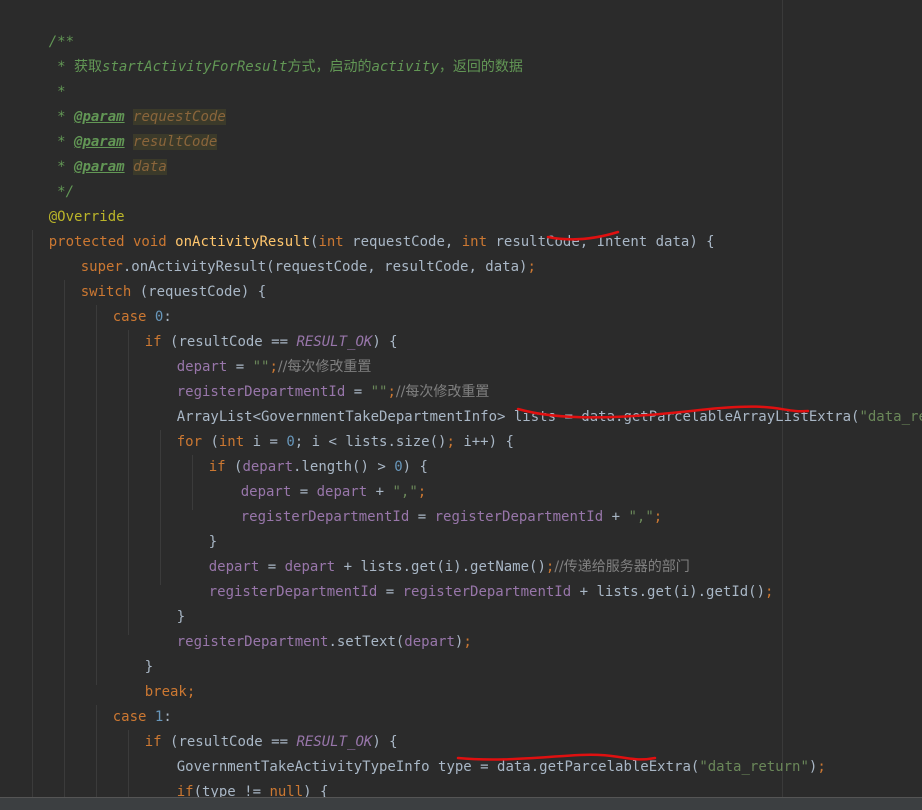 This screenshot has width=922, height=810. Describe the element at coordinates (125, 702) in the screenshot. I see `code-line: case 1:` at that location.